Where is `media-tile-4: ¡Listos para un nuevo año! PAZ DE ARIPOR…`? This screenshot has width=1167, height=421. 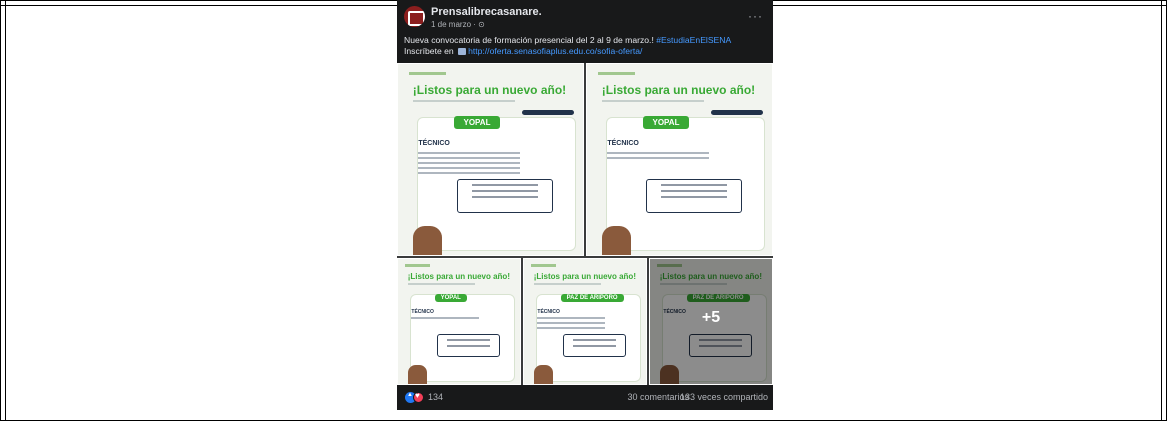
media-tile-4: ¡Listos para un nuevo año! PAZ DE ARIPOR… is located at coordinates (585, 321).